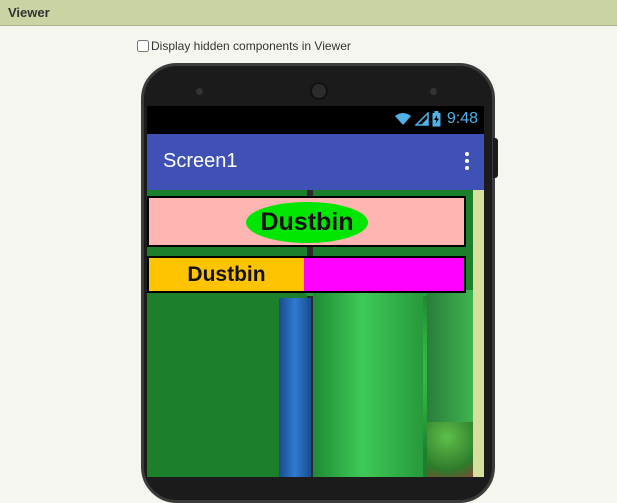 This screenshot has height=503, width=617. What do you see at coordinates (433, 91) in the screenshot?
I see `front-camera` at bounding box center [433, 91].